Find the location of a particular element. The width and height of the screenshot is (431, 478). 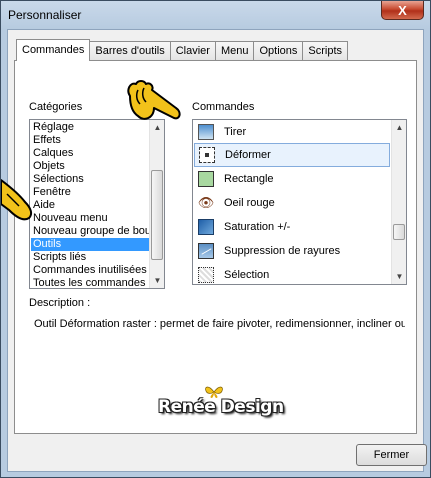

categories-label: Catégories is located at coordinates (56, 107).